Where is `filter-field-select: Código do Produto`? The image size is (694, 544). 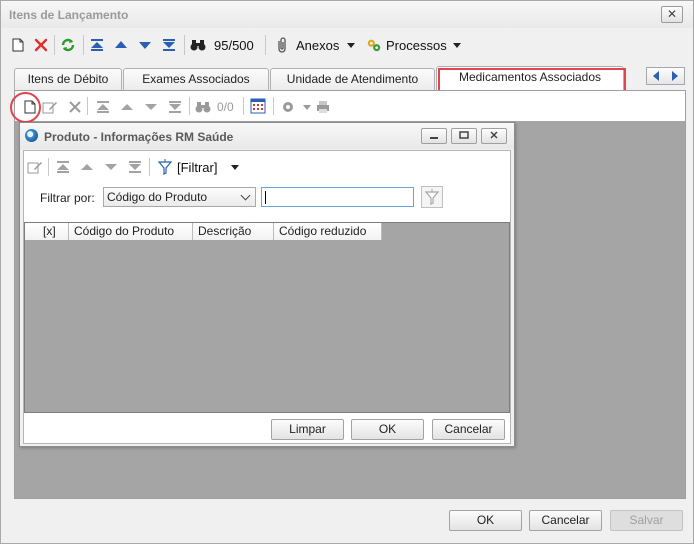
filter-field-select: Código do Produto is located at coordinates (179, 197).